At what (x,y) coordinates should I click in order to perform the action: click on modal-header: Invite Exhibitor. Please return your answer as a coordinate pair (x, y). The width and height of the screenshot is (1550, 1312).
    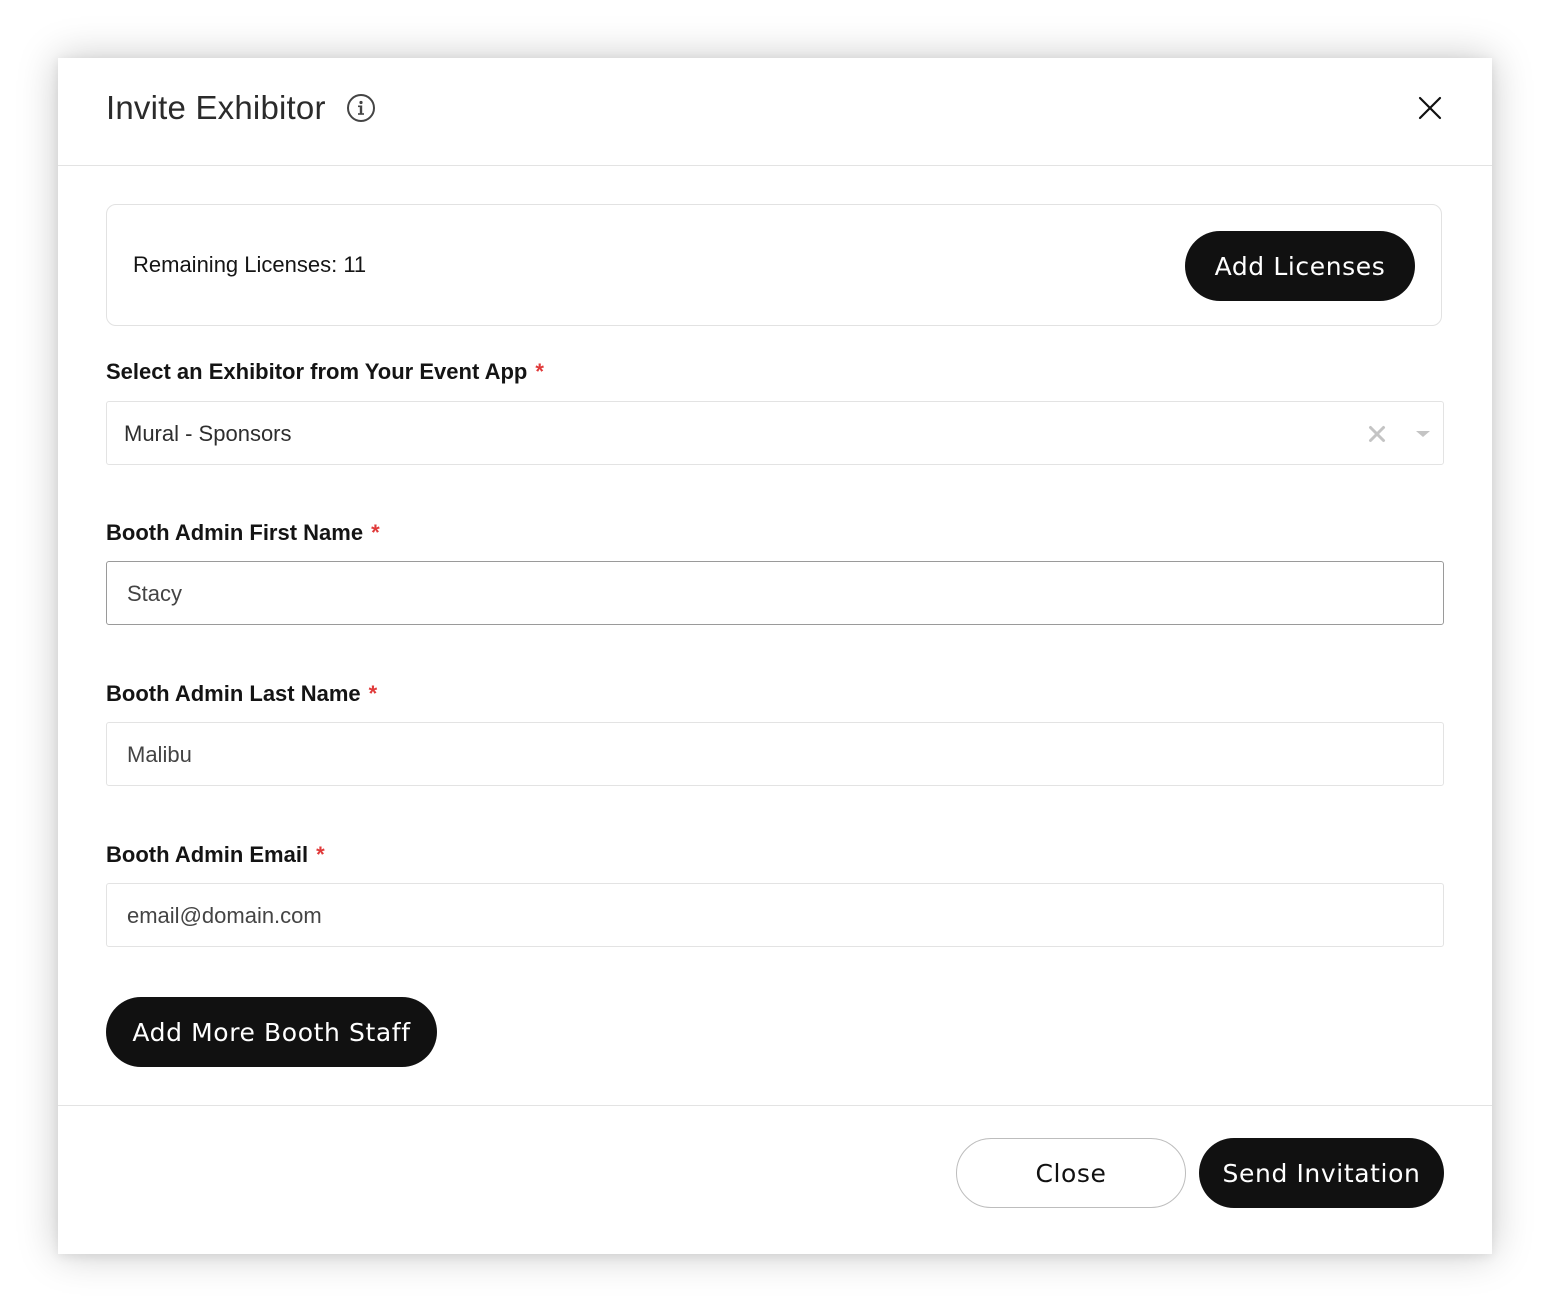
    Looking at the image, I should click on (775, 112).